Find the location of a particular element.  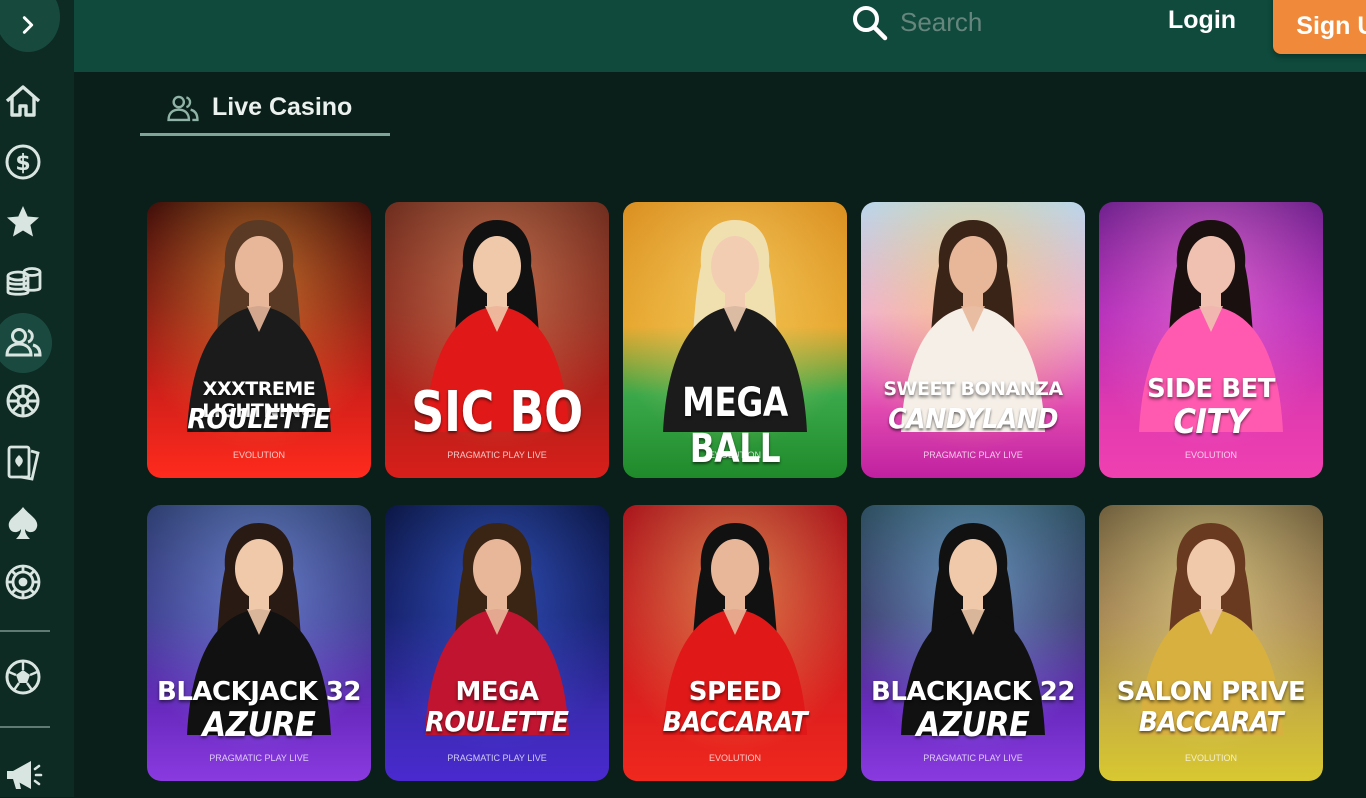

cards-icon is located at coordinates (23, 463).